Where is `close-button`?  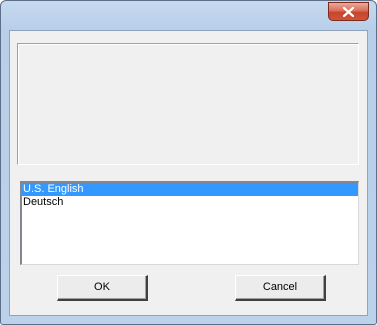
close-button is located at coordinates (348, 11).